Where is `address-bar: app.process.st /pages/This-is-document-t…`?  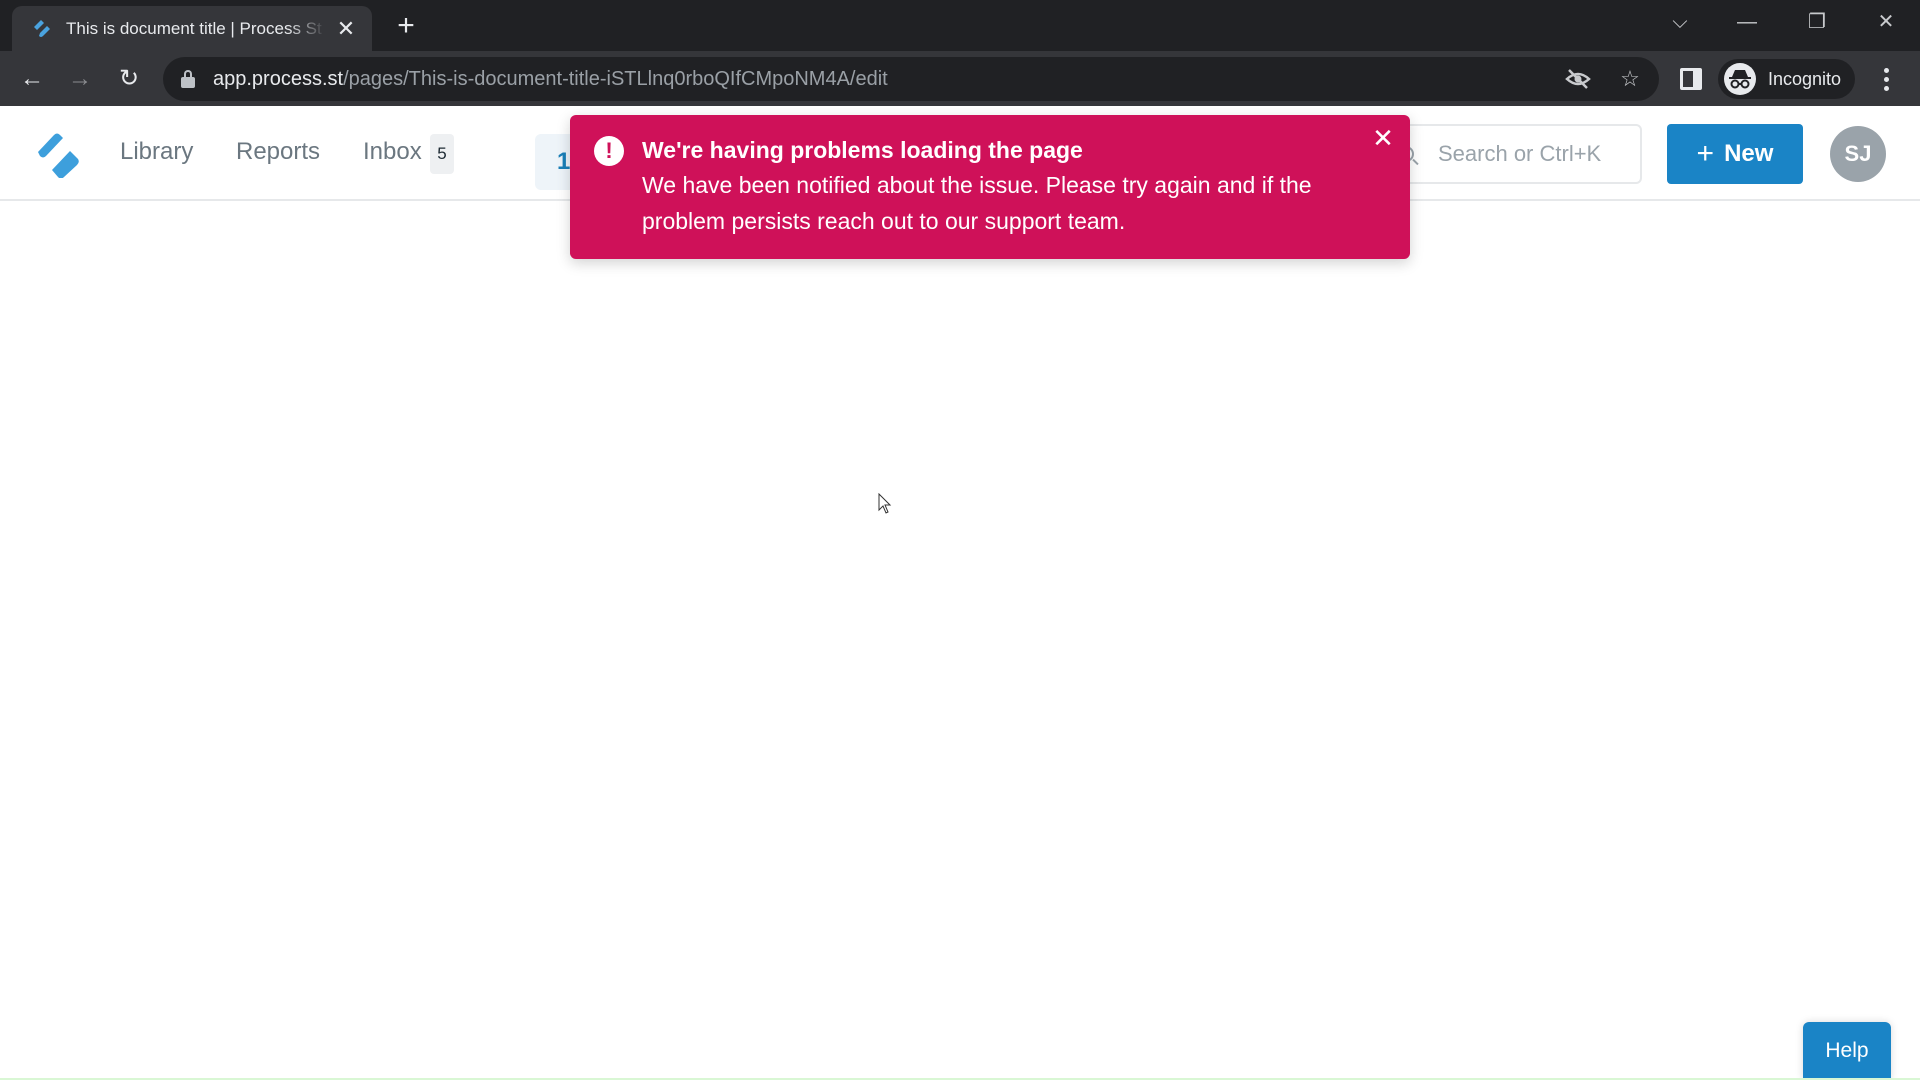
address-bar: app.process.st /pages/This-is-document-t… is located at coordinates (911, 79).